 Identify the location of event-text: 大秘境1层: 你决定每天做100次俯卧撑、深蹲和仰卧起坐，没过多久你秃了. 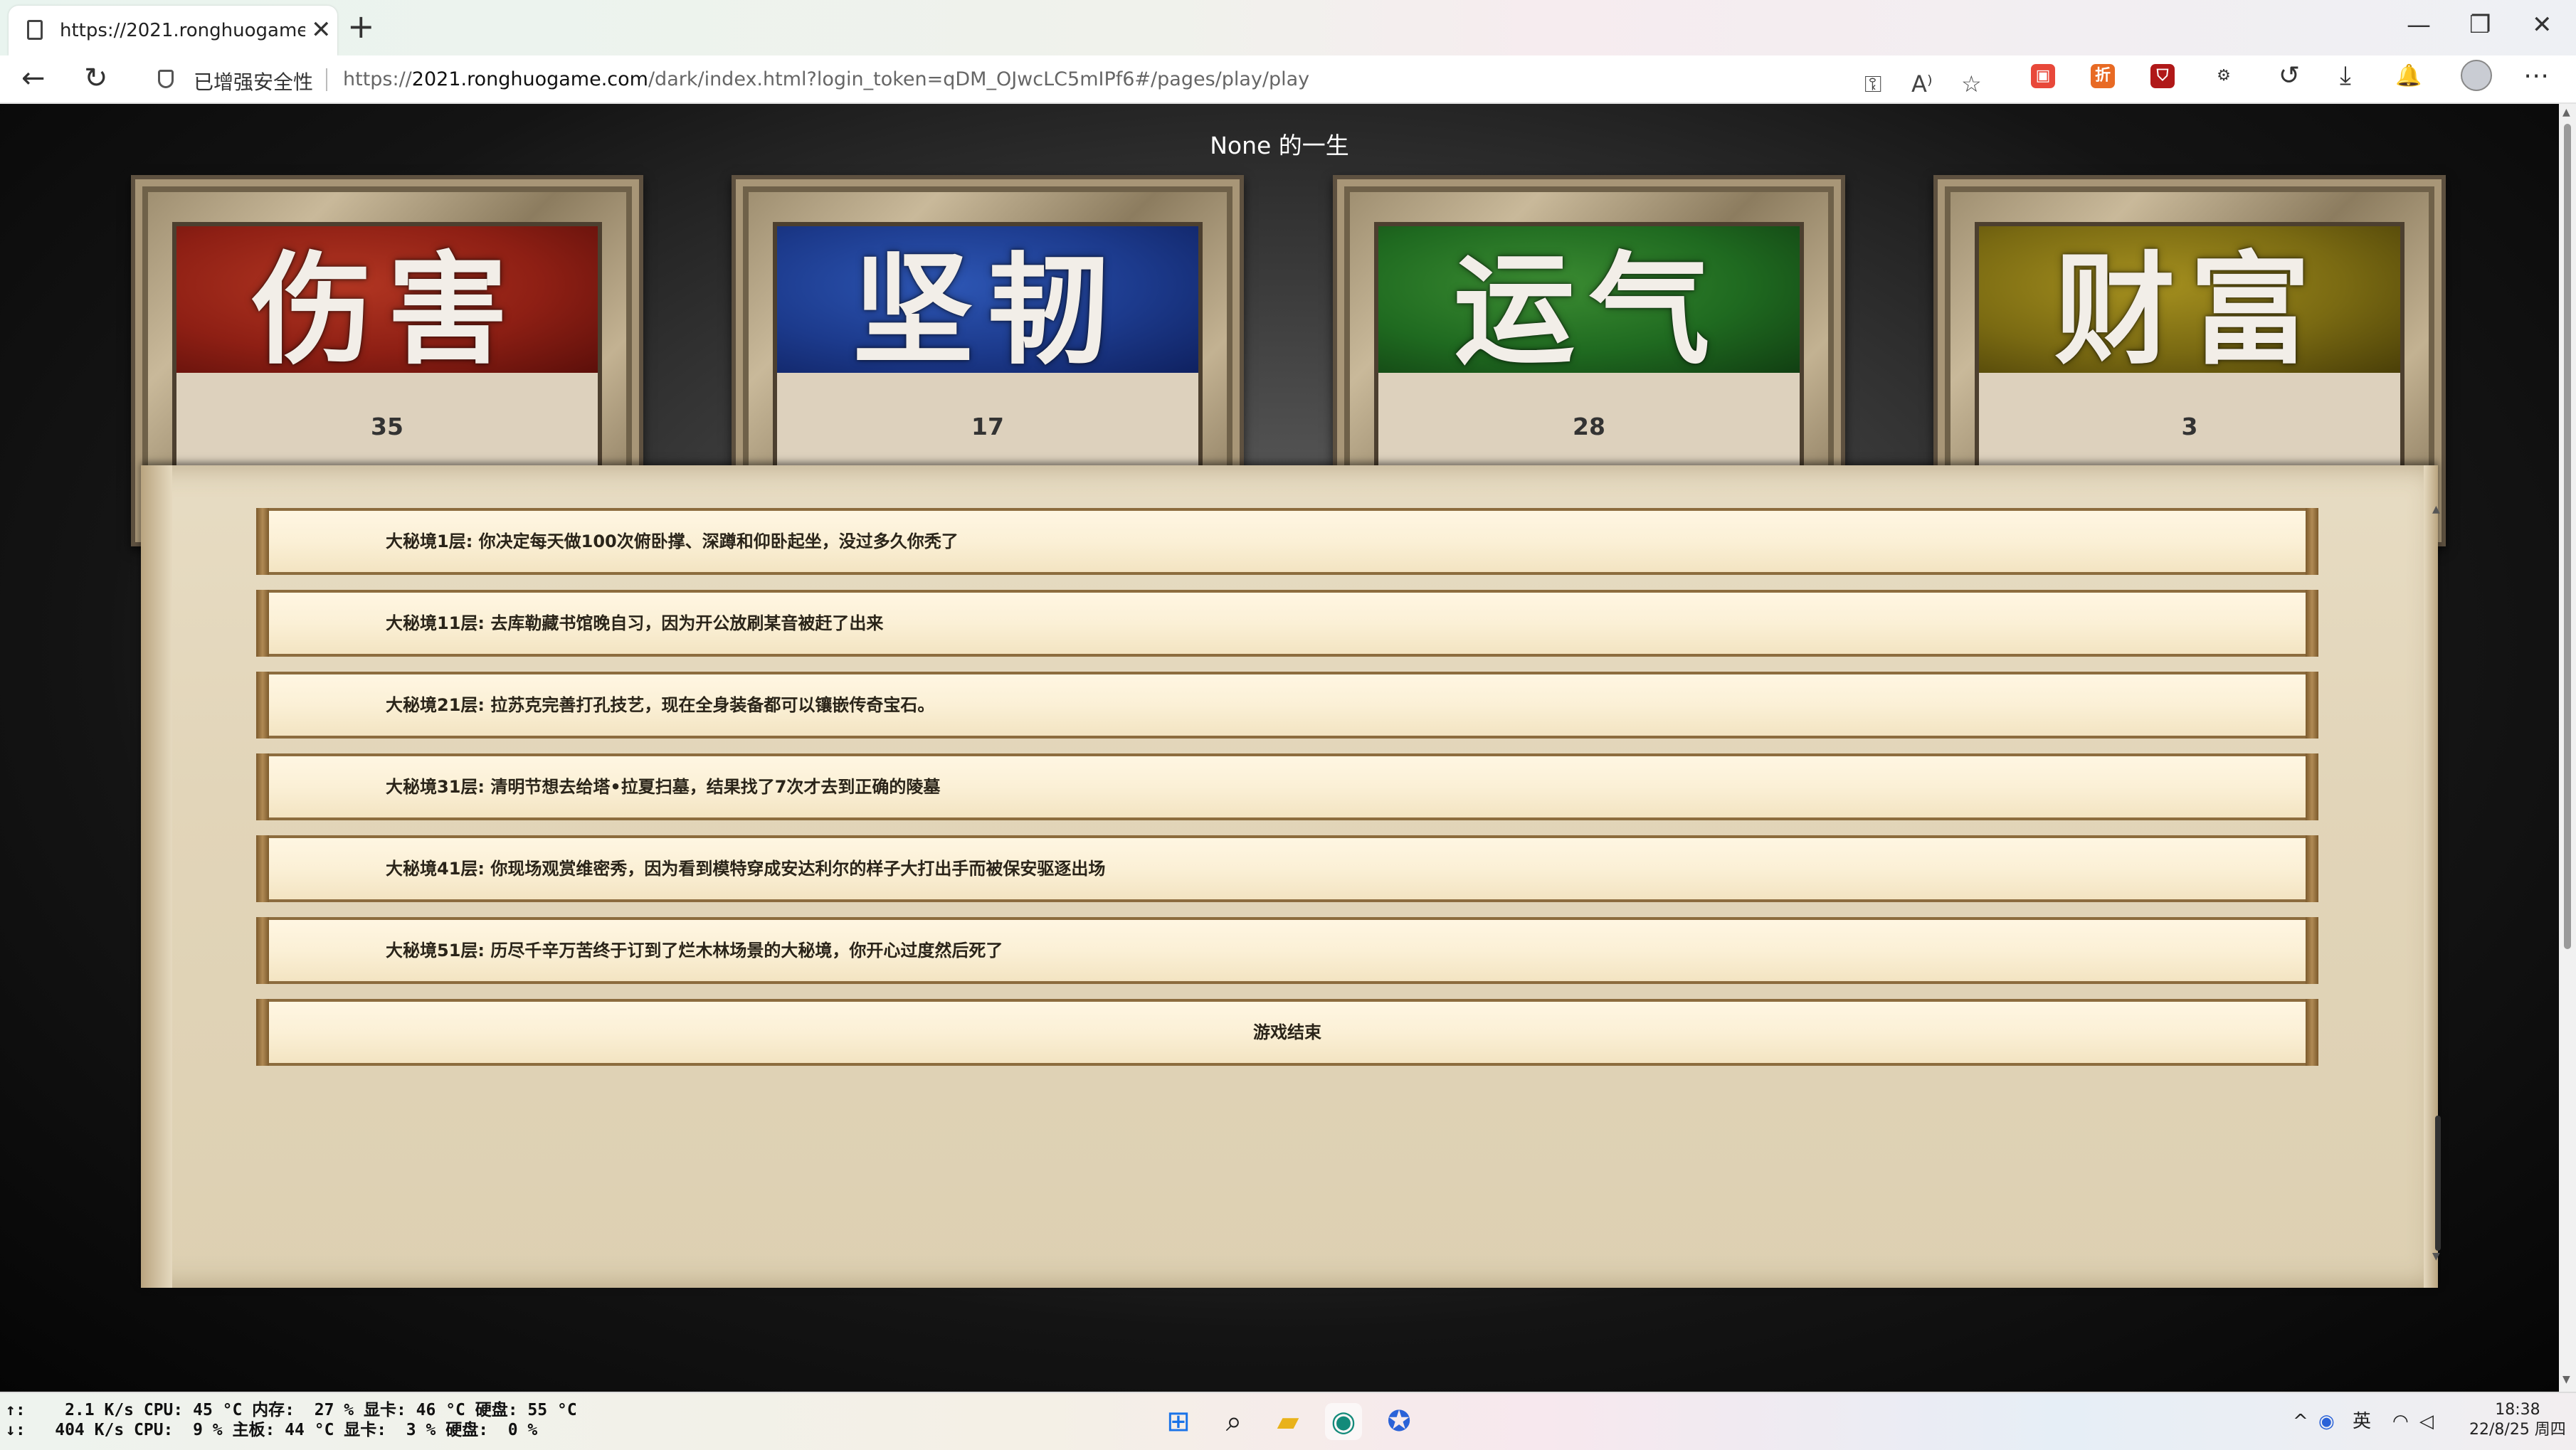
(672, 541).